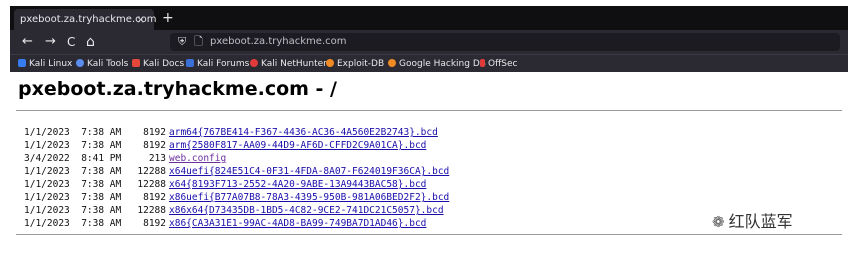 The width and height of the screenshot is (860, 259). I want to click on kali-forums-icon, so click(190, 63).